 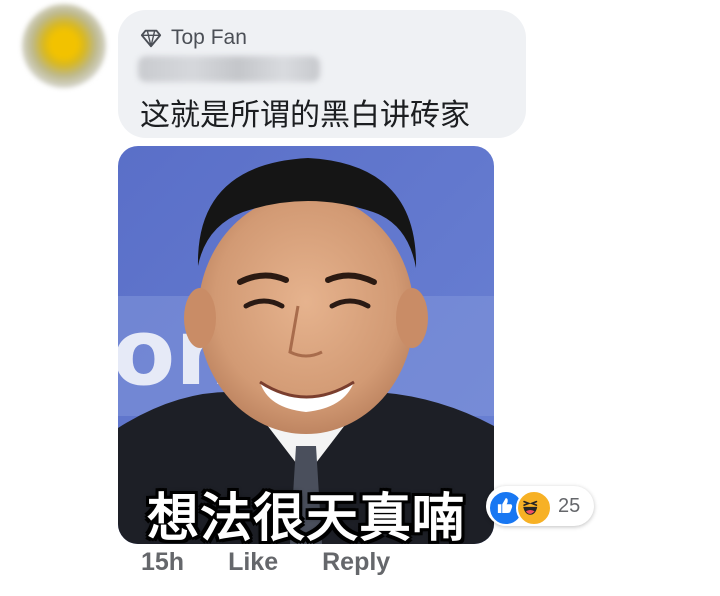 I want to click on comment-actions: 15h Like Reply, so click(x=287, y=562).